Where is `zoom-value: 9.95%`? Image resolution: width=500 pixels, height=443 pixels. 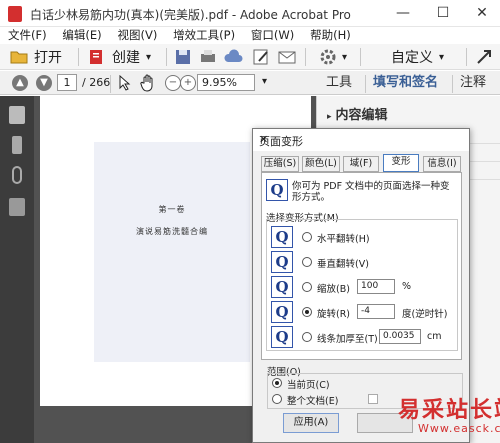 zoom-value: 9.95% is located at coordinates (219, 82).